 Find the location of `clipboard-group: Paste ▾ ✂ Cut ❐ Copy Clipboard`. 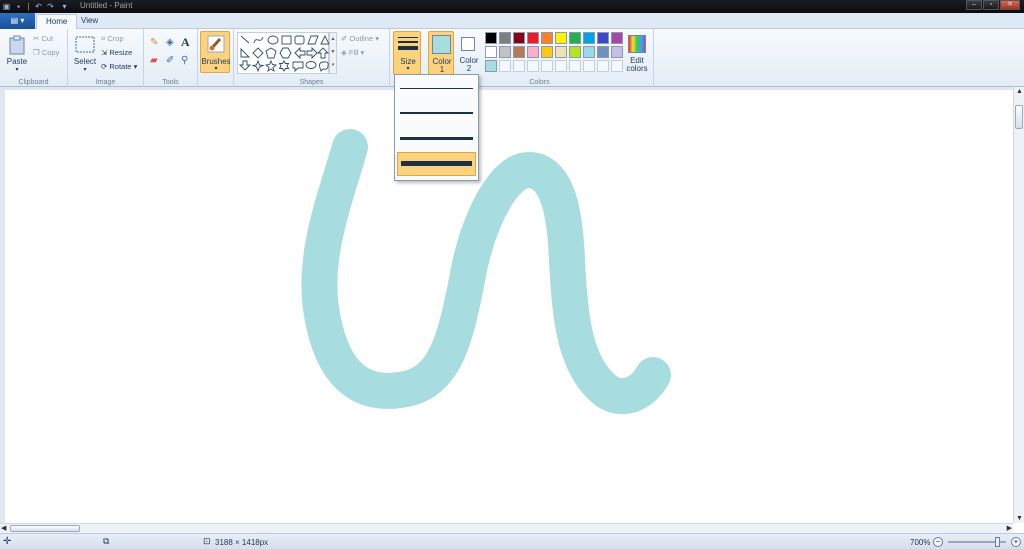

clipboard-group: Paste ▾ ✂ Cut ❐ Copy Clipboard is located at coordinates (34, 58).